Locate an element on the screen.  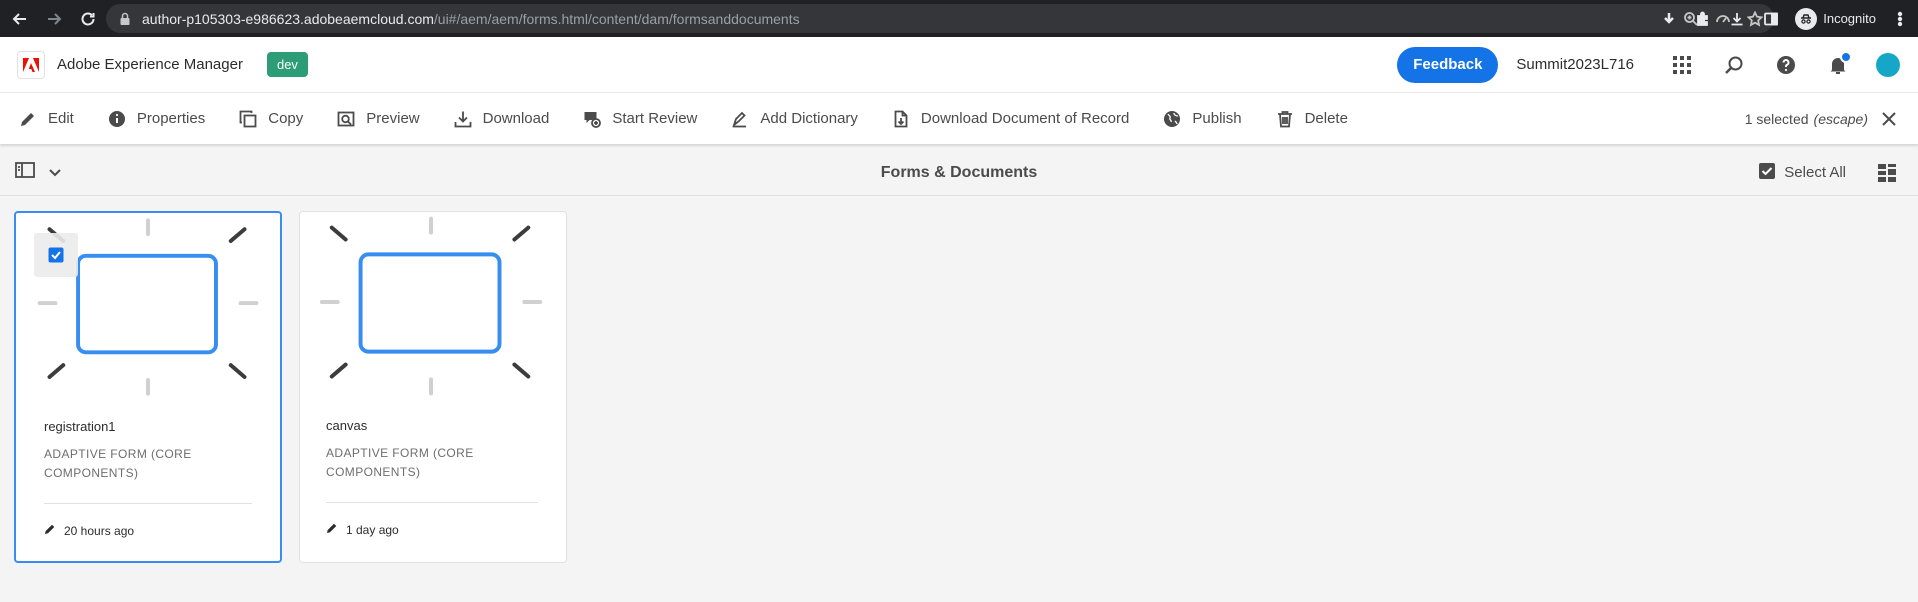
selection-count-label: 1 selected is located at coordinates (1776, 119).